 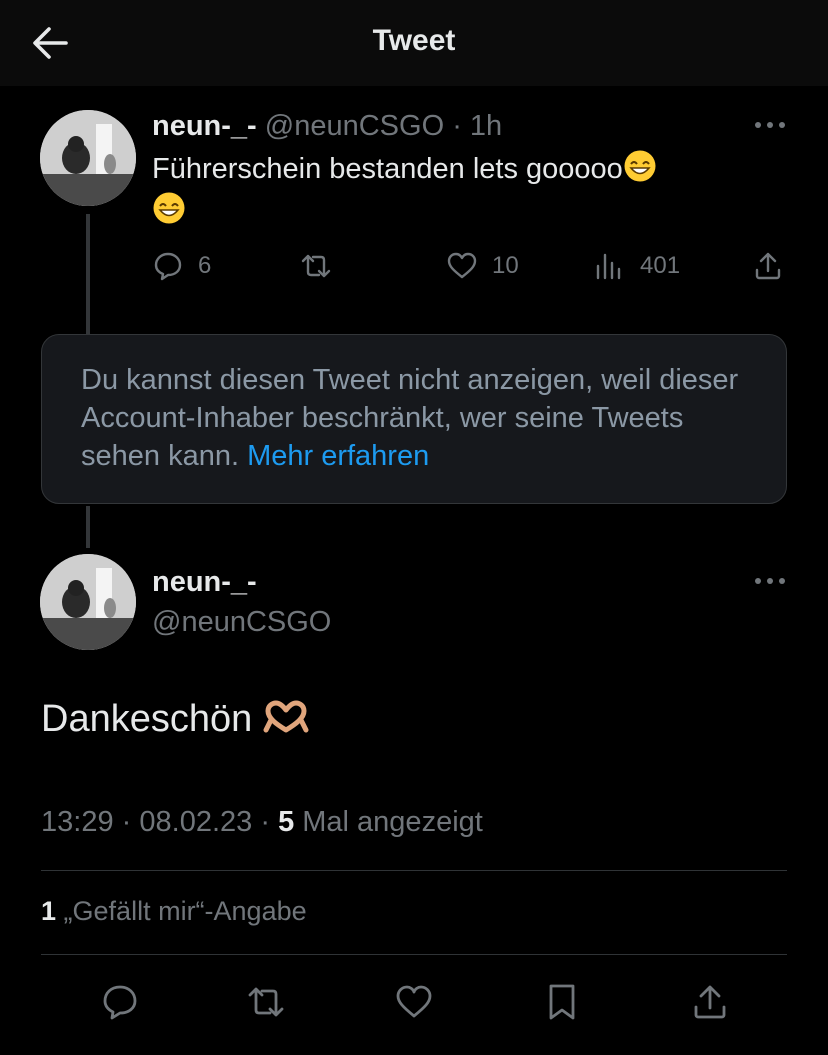 What do you see at coordinates (472, 190) in the screenshot?
I see `tweet-text: Führerschein bestanden lets gooooo` at bounding box center [472, 190].